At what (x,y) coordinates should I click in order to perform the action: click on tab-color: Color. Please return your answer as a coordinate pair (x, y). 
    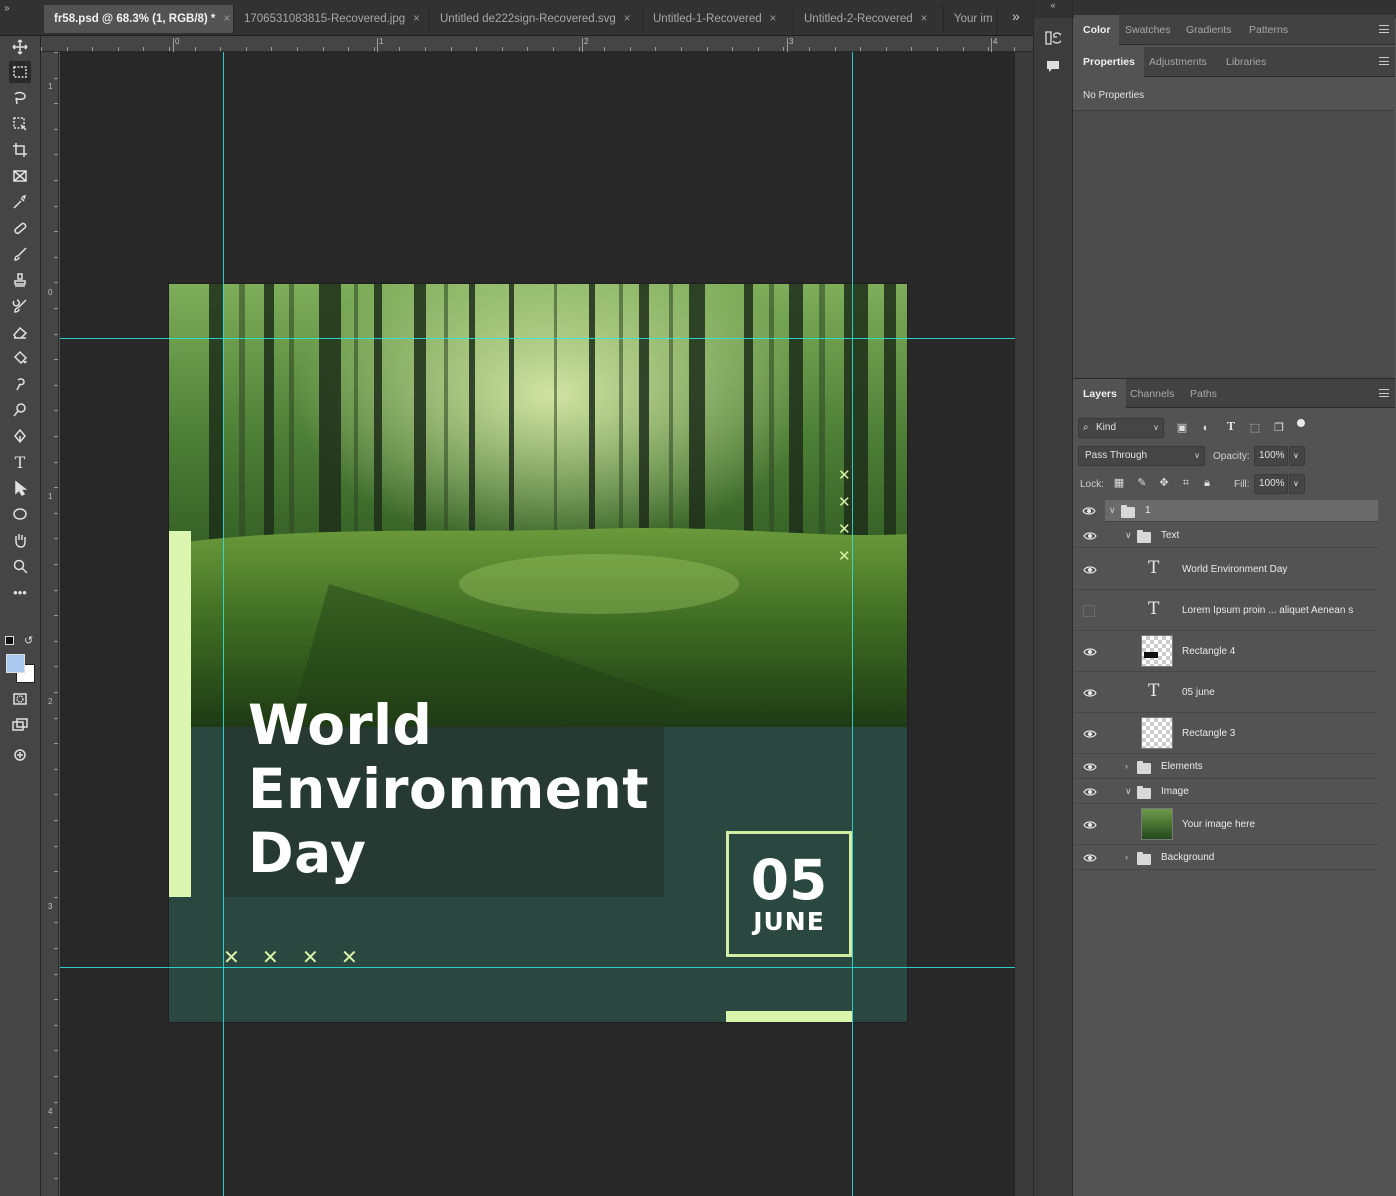
    Looking at the image, I should click on (1097, 30).